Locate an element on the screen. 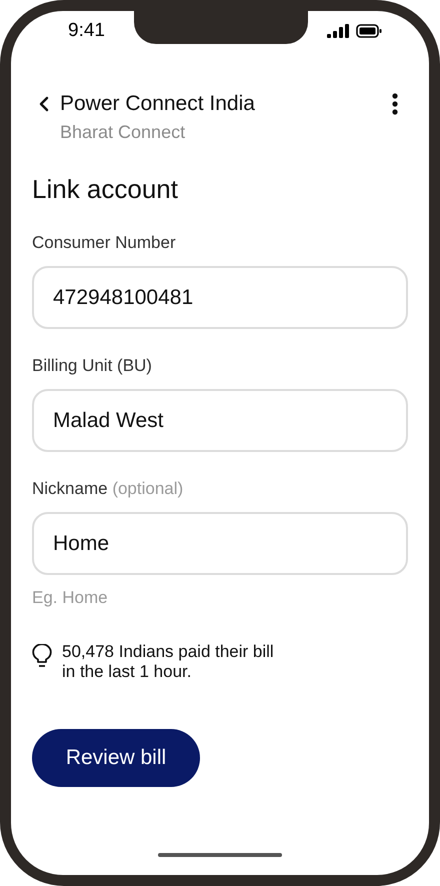 The image size is (440, 886). battery-icon is located at coordinates (369, 31).